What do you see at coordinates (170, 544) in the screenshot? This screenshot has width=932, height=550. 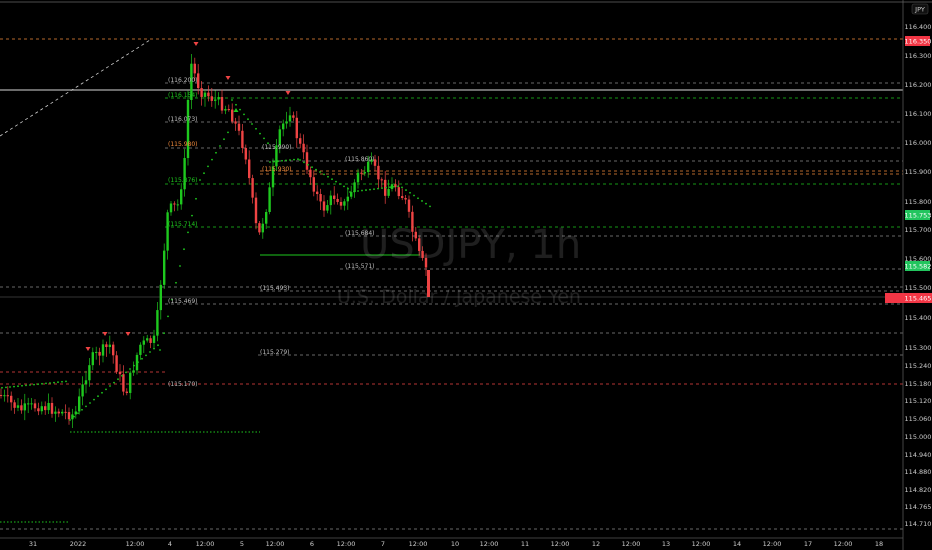 I see `time-tick: 4` at bounding box center [170, 544].